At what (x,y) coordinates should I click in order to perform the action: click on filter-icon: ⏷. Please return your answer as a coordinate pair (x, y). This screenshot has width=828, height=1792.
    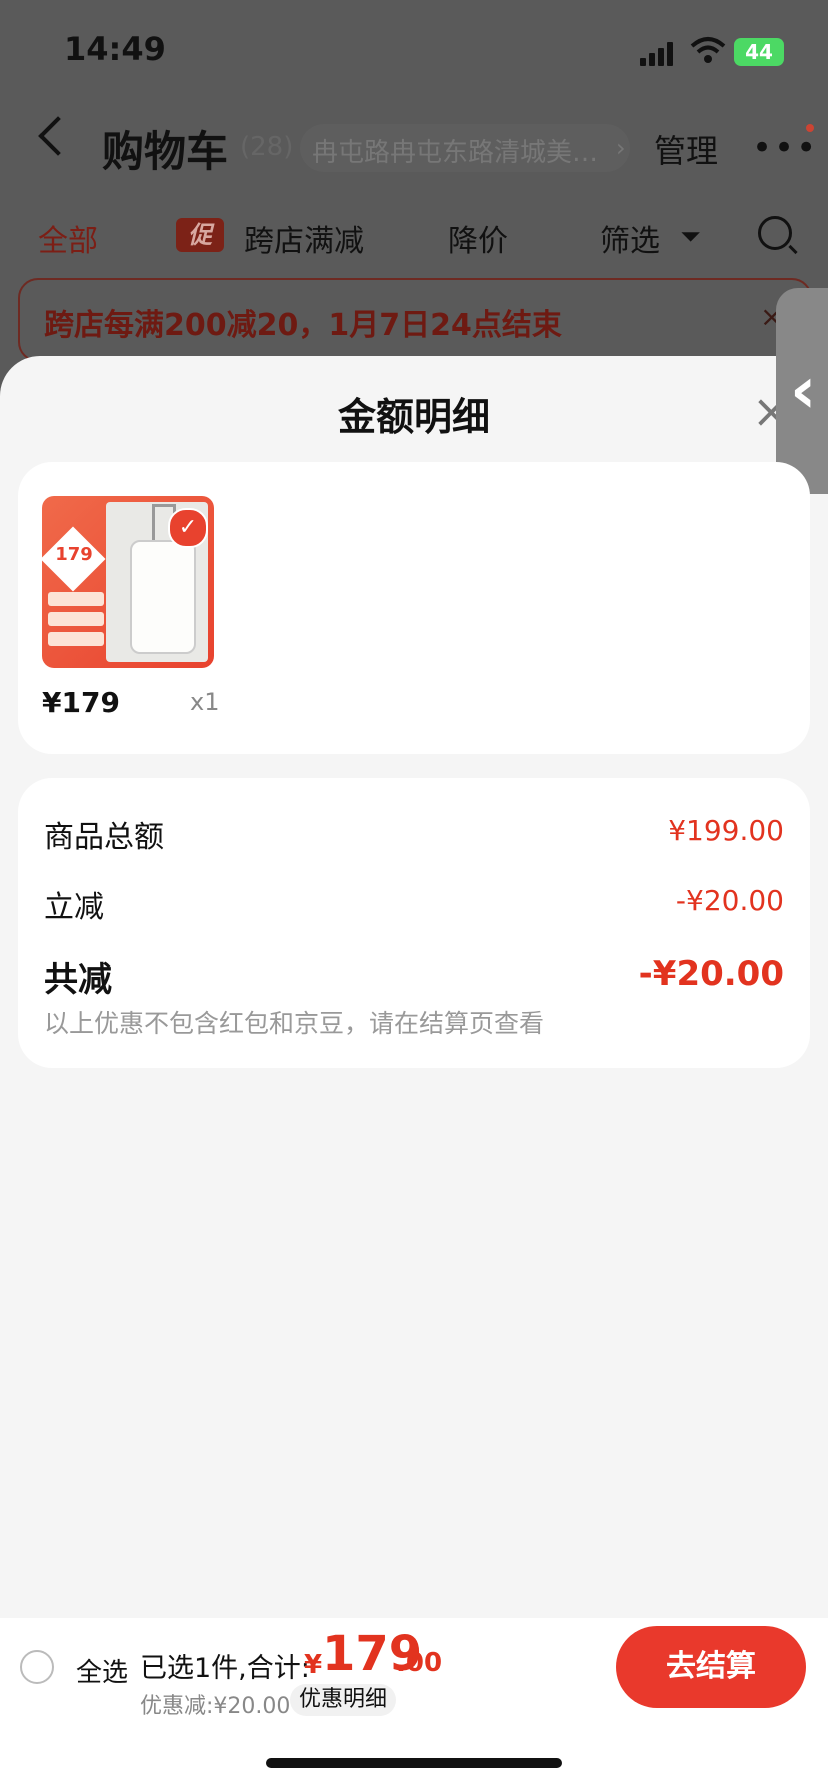
    Looking at the image, I should click on (690, 237).